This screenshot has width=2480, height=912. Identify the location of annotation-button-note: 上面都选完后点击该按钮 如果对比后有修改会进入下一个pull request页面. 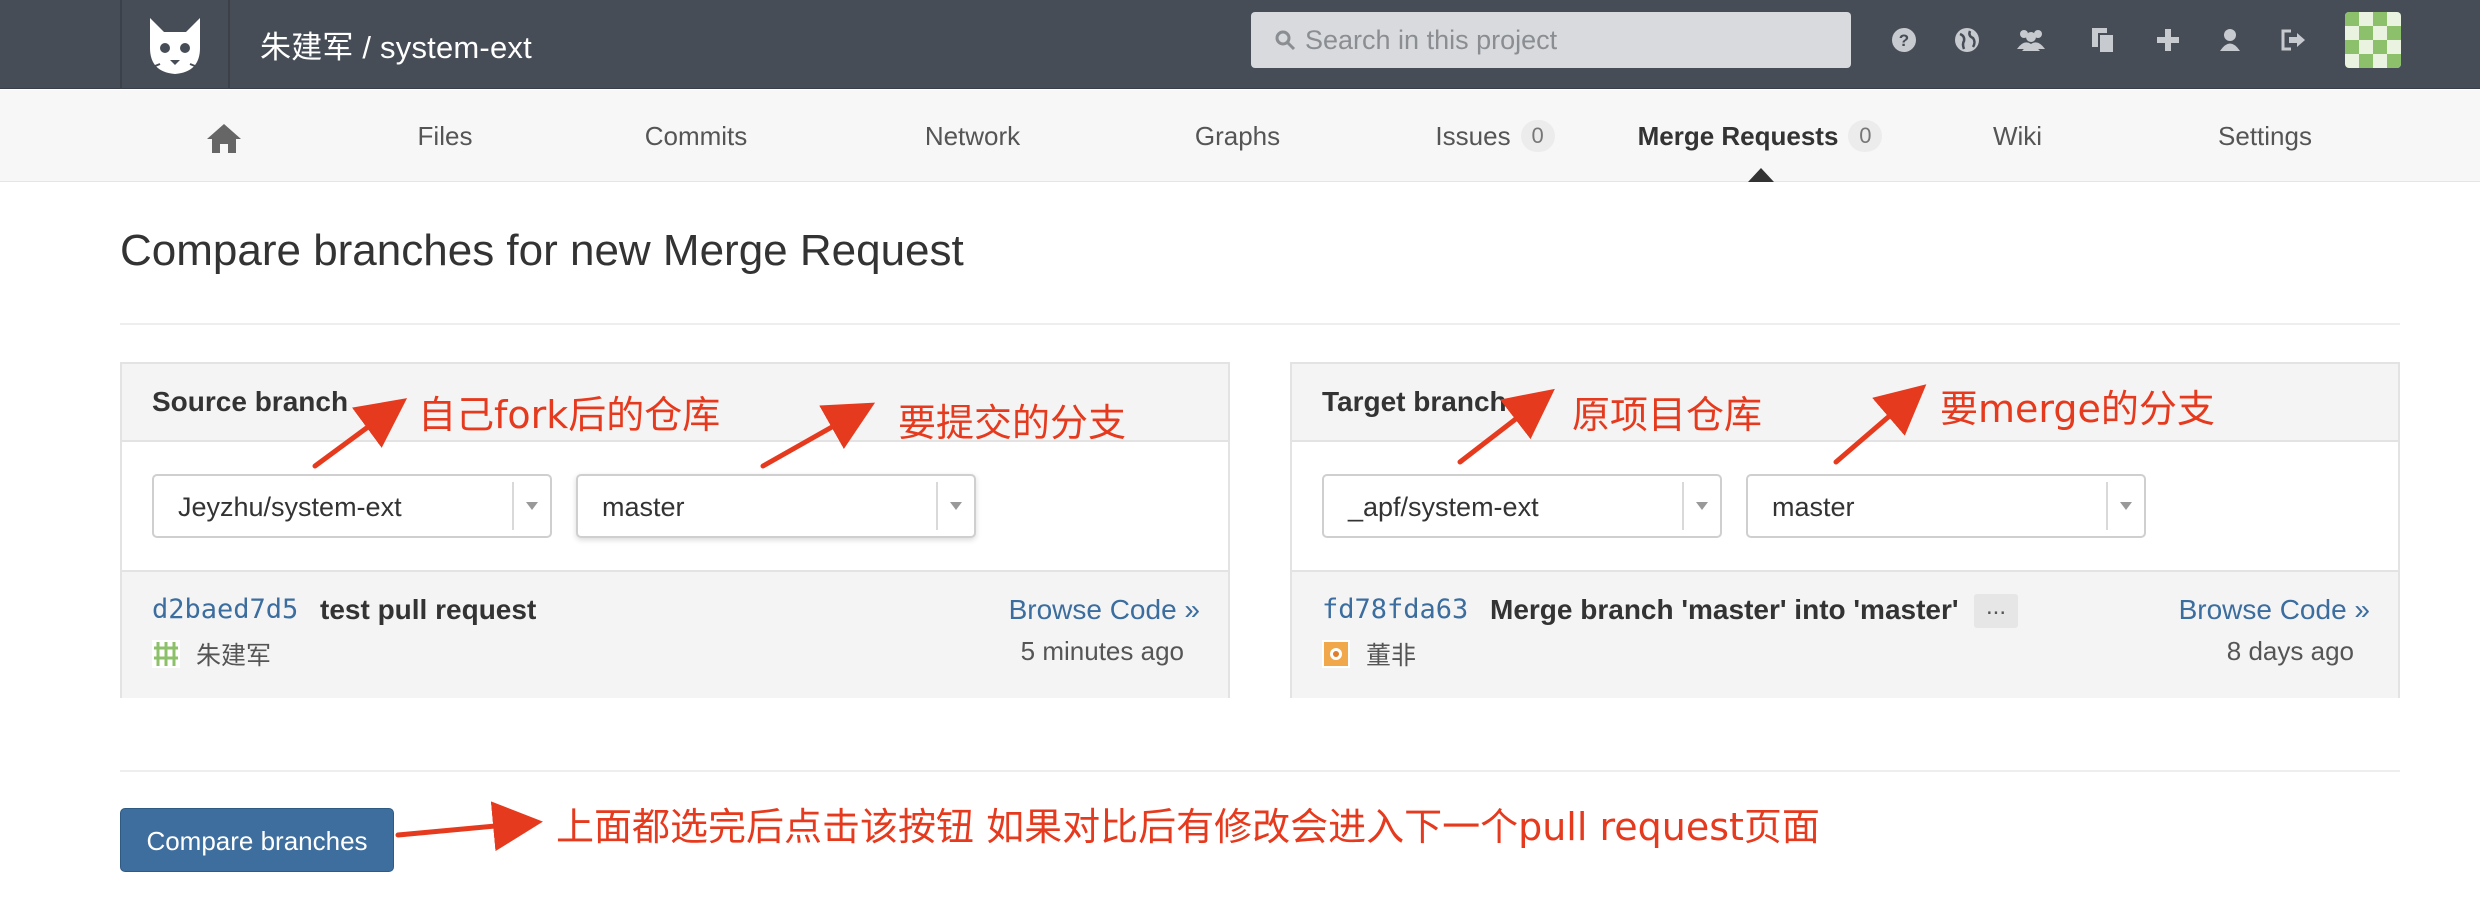
(1188, 827).